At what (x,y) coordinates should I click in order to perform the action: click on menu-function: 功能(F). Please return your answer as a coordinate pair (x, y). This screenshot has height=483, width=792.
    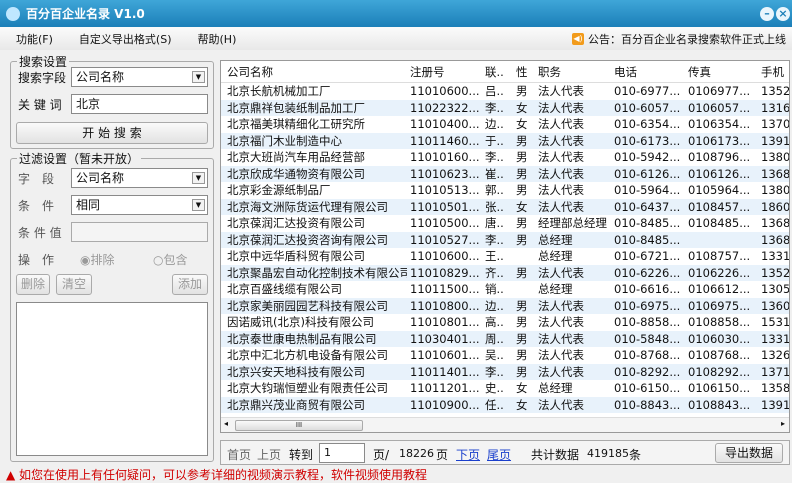
    Looking at the image, I should click on (34, 39).